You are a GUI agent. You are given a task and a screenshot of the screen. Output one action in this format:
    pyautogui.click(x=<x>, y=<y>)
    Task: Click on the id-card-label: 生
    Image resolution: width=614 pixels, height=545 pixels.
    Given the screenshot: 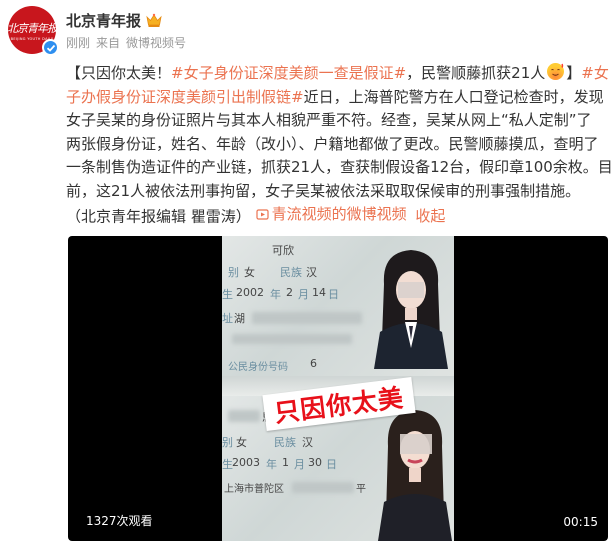 What is the action you would take?
    pyautogui.click(x=227, y=294)
    